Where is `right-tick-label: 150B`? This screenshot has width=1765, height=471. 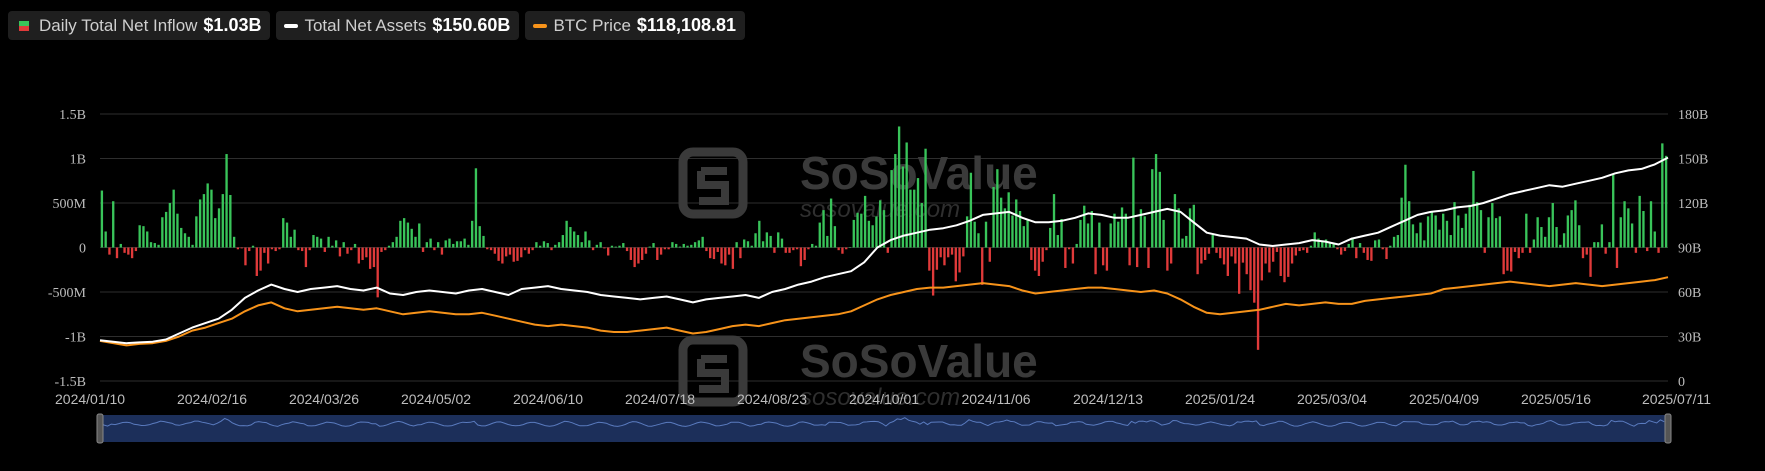 right-tick-label: 150B is located at coordinates (1693, 160).